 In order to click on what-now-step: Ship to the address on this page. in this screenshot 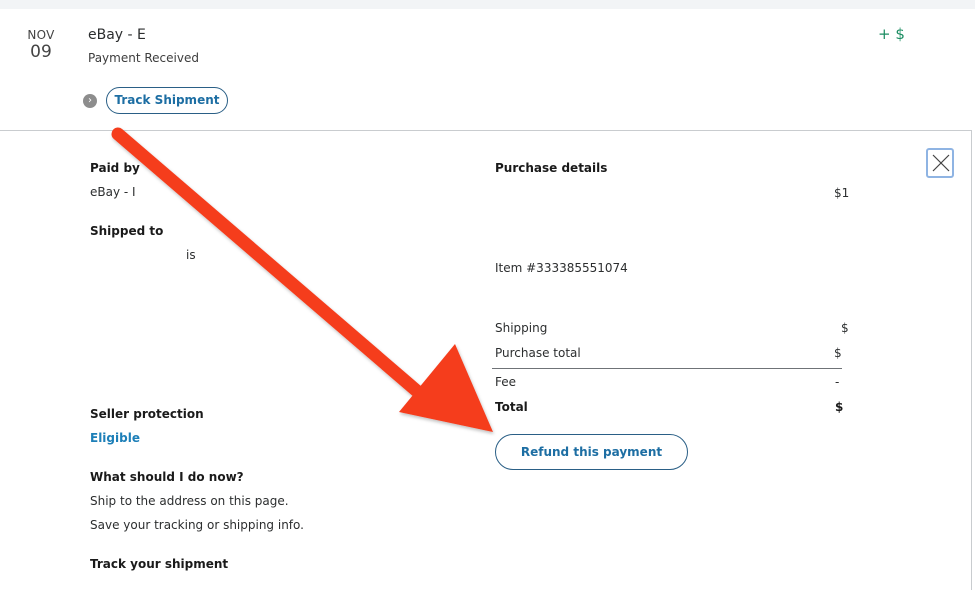, I will do `click(189, 501)`.